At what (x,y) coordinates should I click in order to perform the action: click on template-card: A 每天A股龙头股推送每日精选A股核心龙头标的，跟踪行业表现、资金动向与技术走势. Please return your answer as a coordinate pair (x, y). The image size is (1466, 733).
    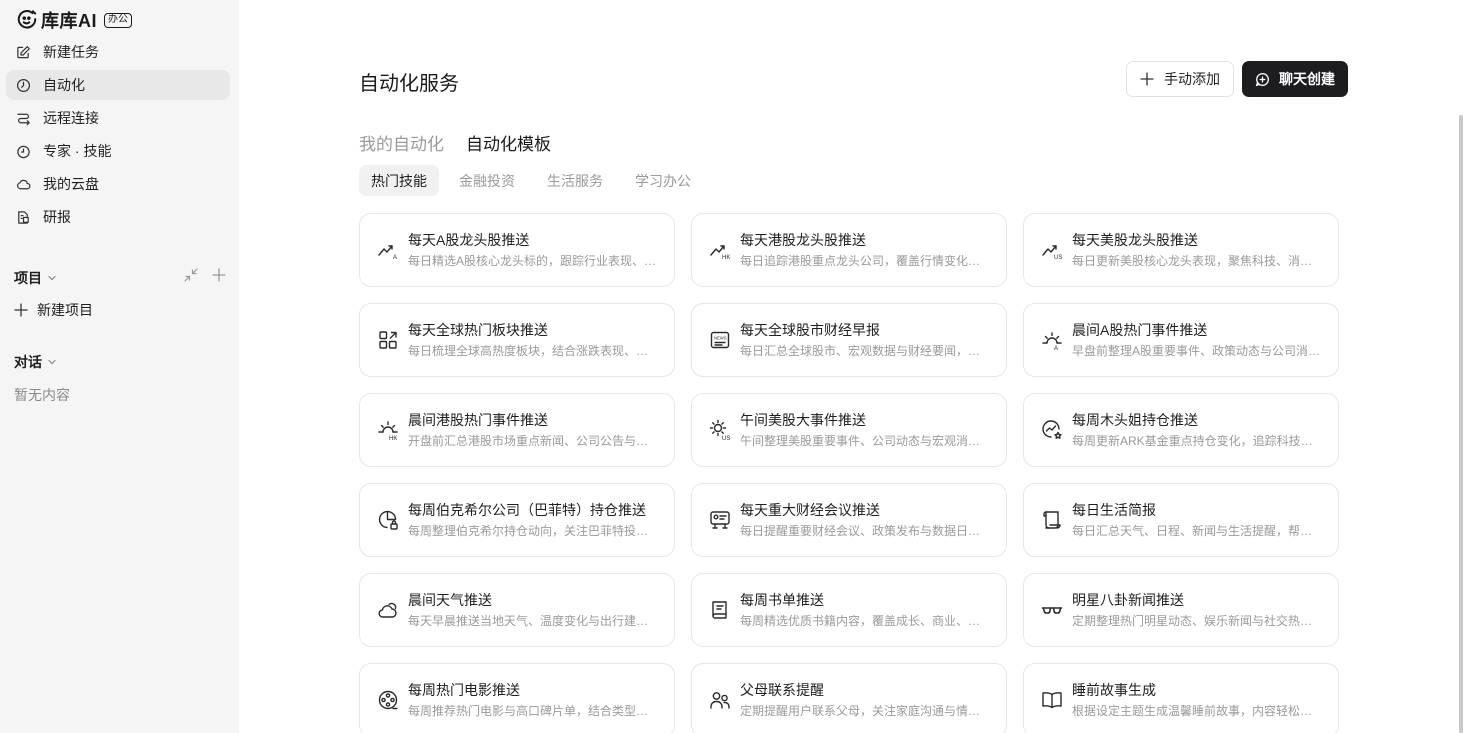
    Looking at the image, I should click on (517, 250).